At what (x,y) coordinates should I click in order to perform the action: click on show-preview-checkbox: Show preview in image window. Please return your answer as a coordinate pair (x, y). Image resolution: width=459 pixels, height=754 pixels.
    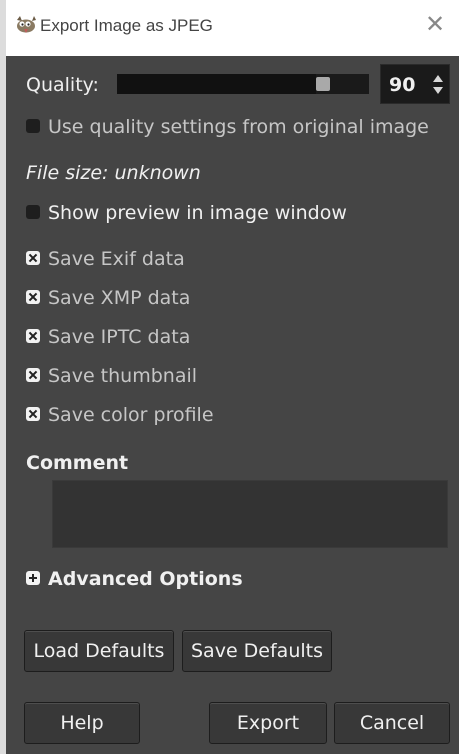
    Looking at the image, I should click on (186, 213).